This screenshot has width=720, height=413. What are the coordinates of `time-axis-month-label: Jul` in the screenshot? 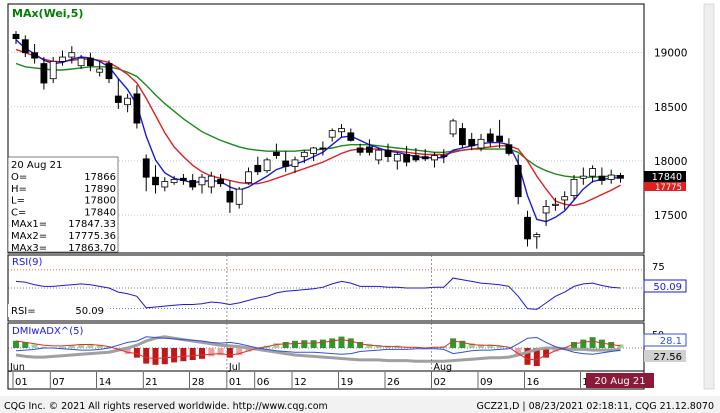 It's located at (234, 367).